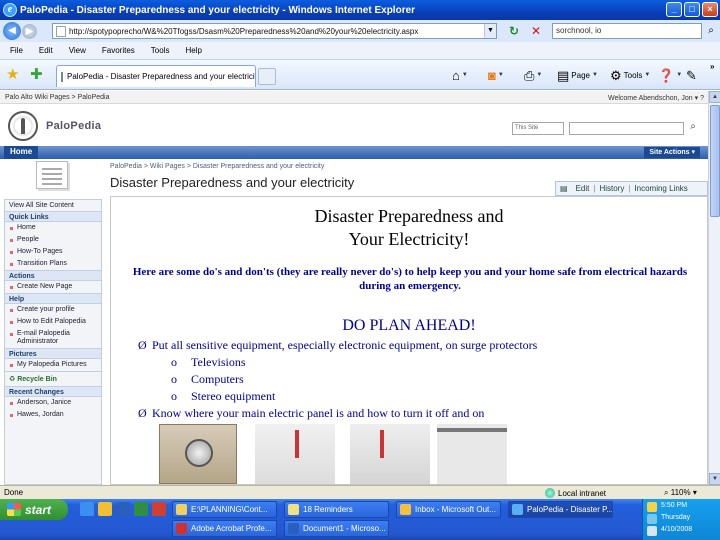 This screenshot has width=720, height=540. I want to click on zoom-level: ⌕ 110% ▾, so click(680, 493).